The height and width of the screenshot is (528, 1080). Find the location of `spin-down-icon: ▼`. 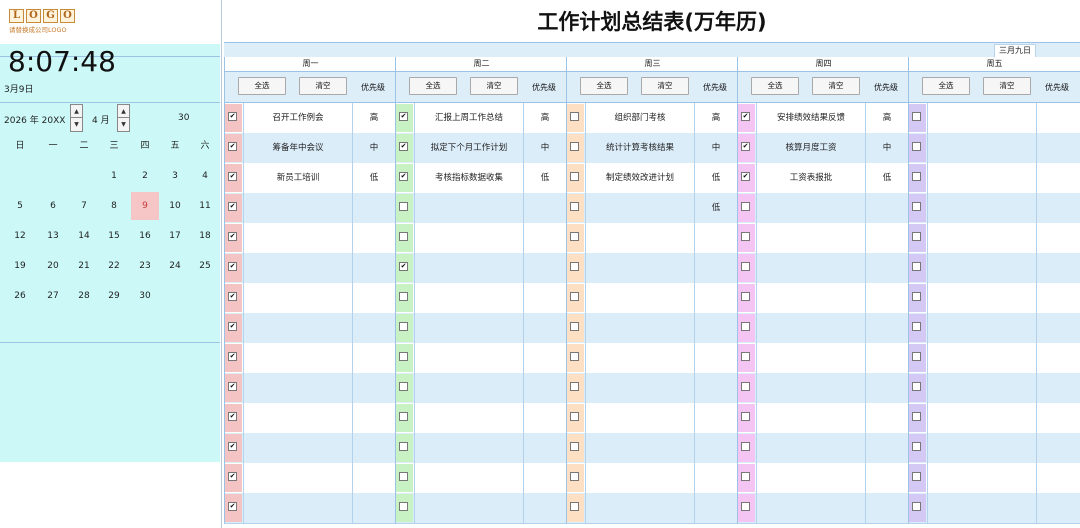

spin-down-icon: ▼ is located at coordinates (76, 124).